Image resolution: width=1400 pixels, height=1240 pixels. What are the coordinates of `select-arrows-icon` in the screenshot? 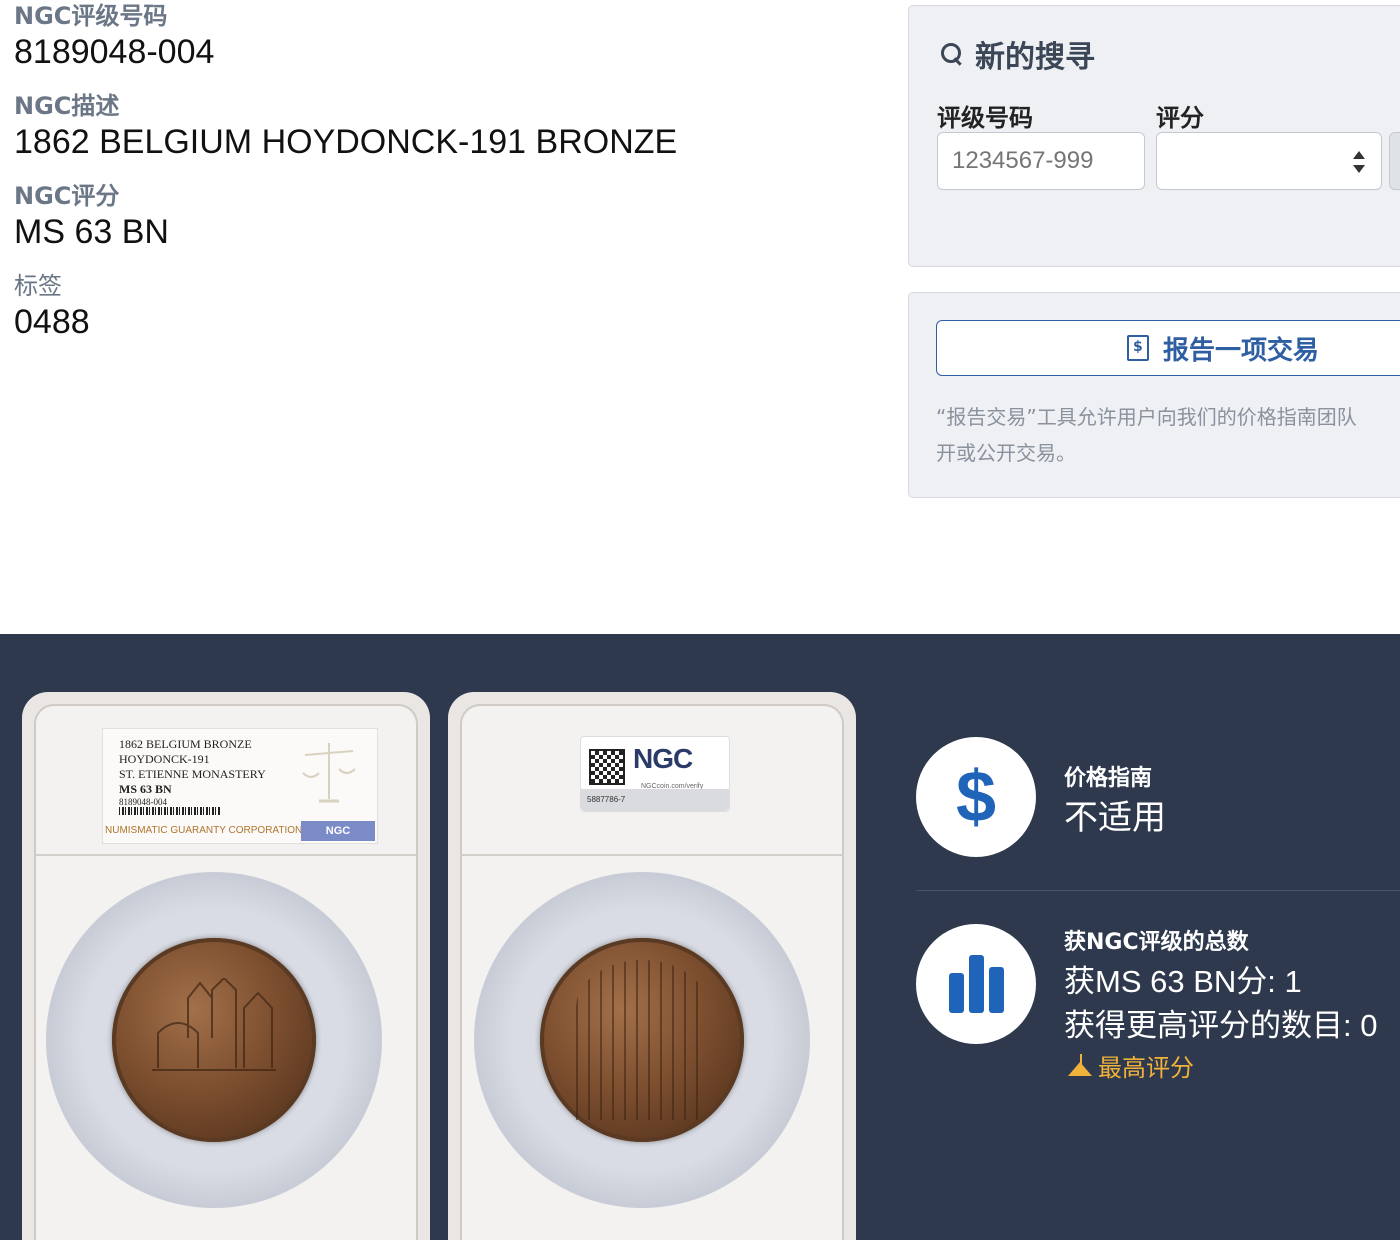 It's located at (1359, 162).